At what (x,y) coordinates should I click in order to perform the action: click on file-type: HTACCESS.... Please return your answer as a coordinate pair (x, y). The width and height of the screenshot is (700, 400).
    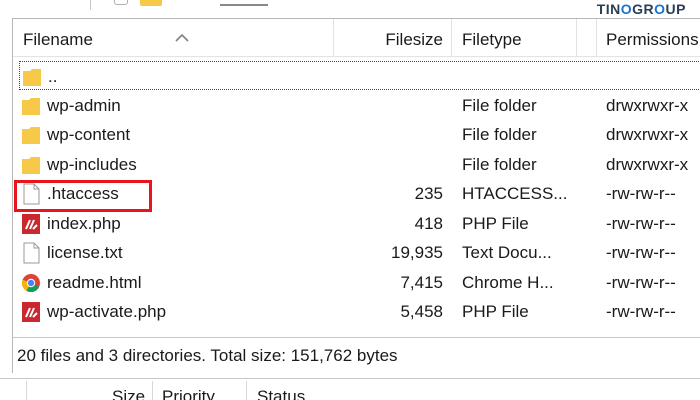
    Looking at the image, I should click on (515, 193).